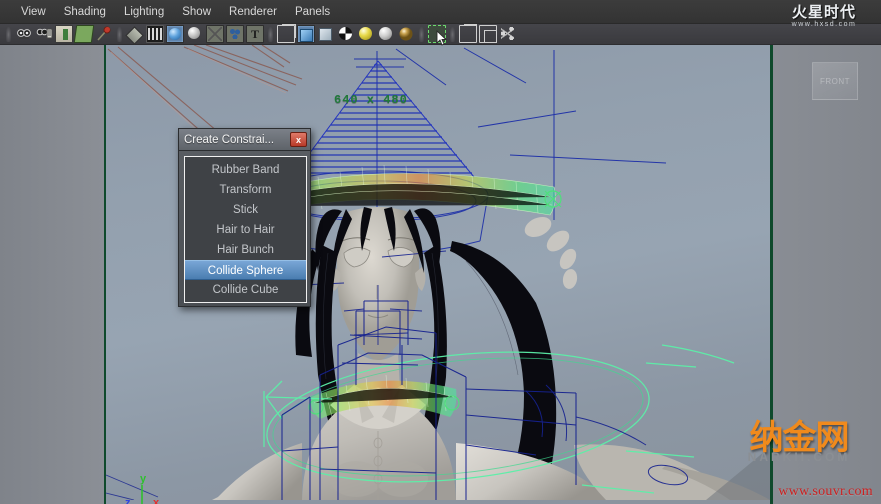 The width and height of the screenshot is (881, 504). Describe the element at coordinates (235, 34) in the screenshot. I see `texture-display-icon` at that location.